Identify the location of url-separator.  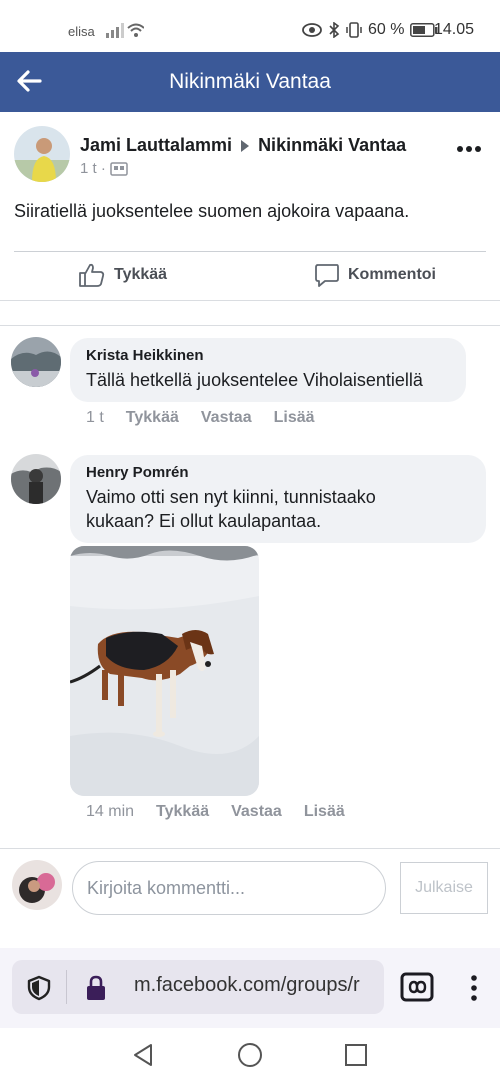
(66, 987).